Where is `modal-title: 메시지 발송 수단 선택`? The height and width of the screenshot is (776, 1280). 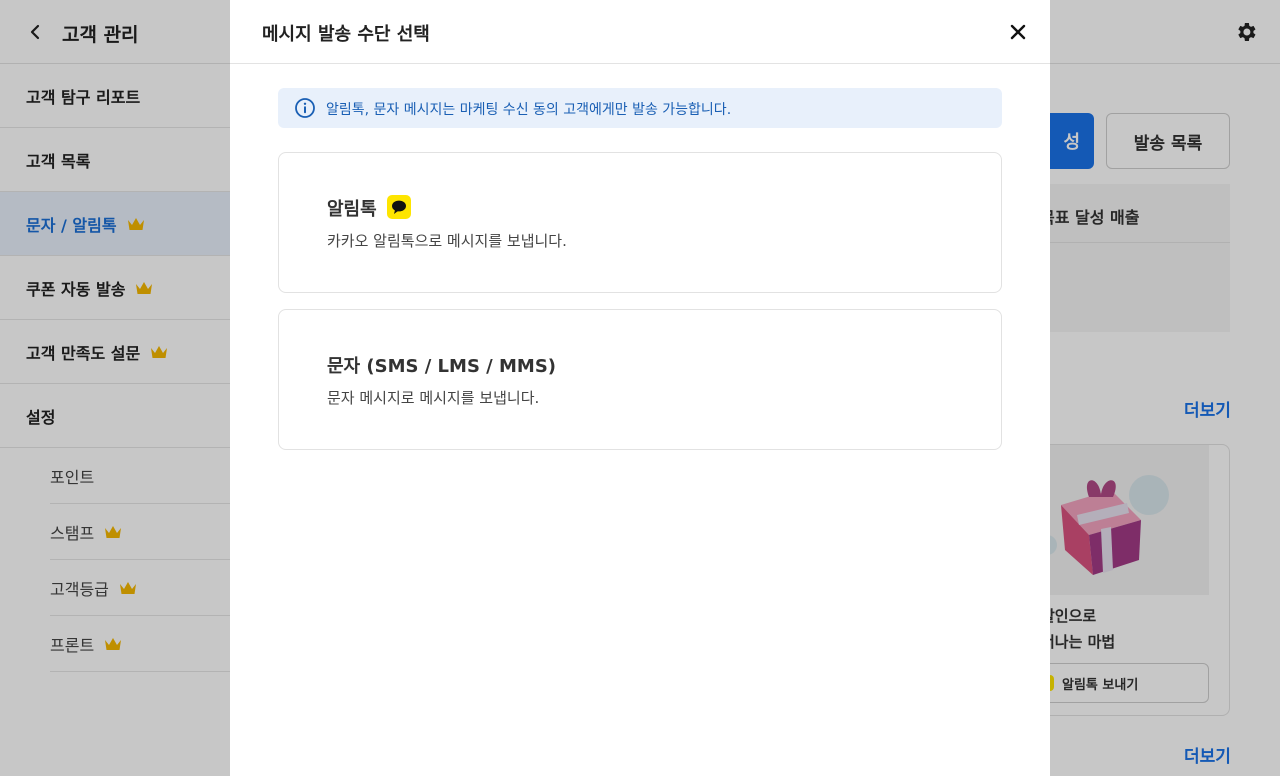 modal-title: 메시지 발송 수단 선택 is located at coordinates (346, 34).